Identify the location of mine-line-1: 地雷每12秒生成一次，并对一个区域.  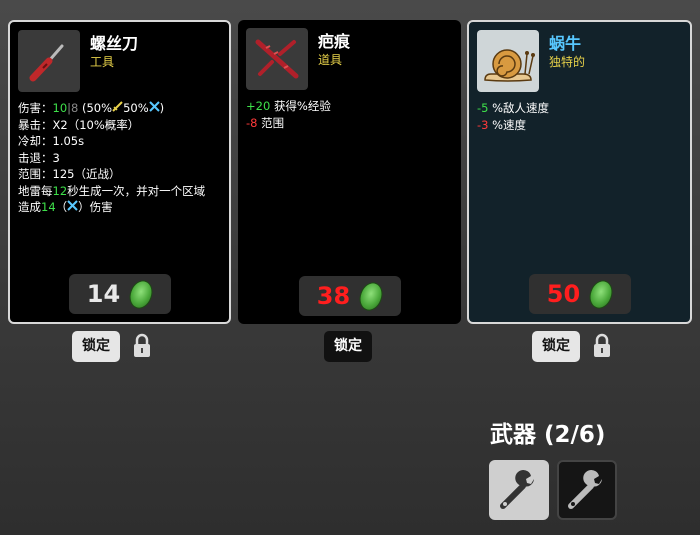
(112, 190).